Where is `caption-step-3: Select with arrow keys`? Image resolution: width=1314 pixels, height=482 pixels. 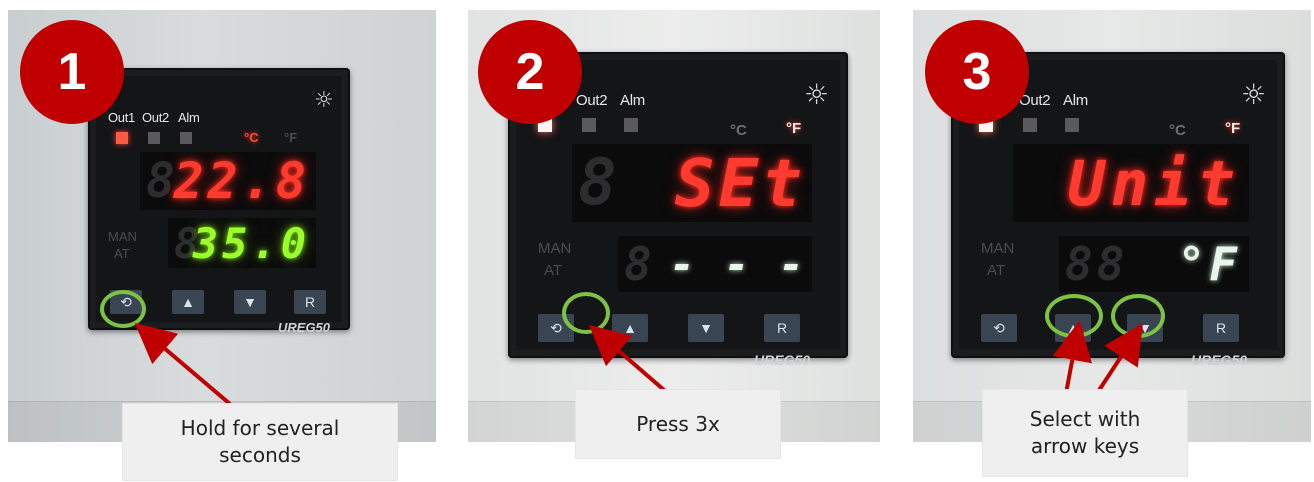
caption-step-3: Select with arrow keys is located at coordinates (1085, 433).